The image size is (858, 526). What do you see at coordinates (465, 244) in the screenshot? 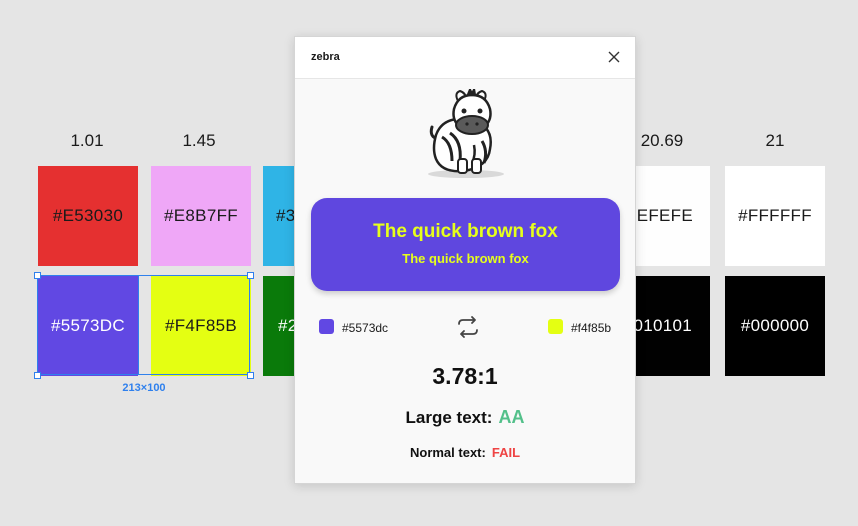
I see `text-preview-card: The quick brown fox The quick brown fox` at bounding box center [465, 244].